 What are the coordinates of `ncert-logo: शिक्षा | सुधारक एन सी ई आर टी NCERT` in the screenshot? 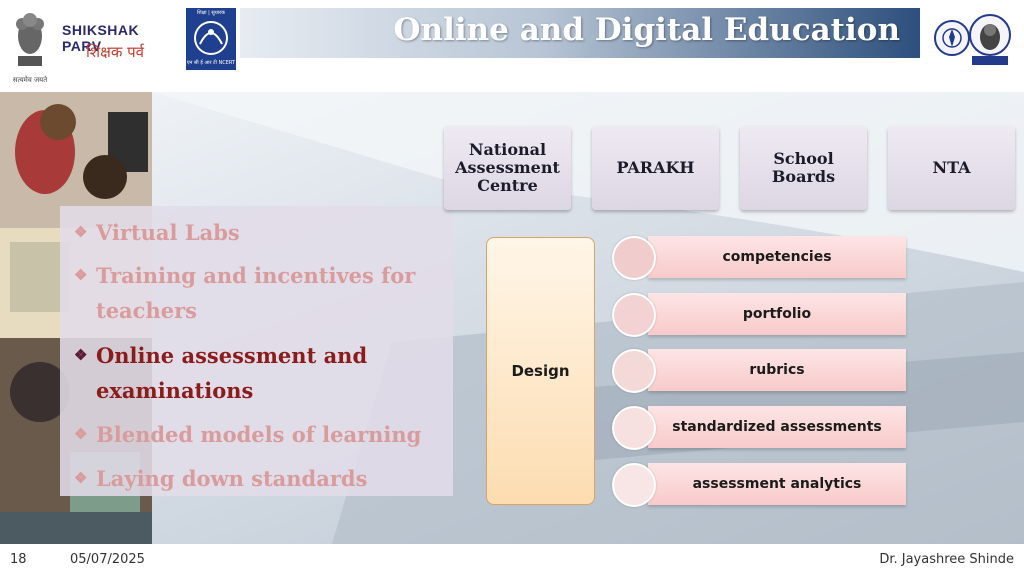 It's located at (211, 39).